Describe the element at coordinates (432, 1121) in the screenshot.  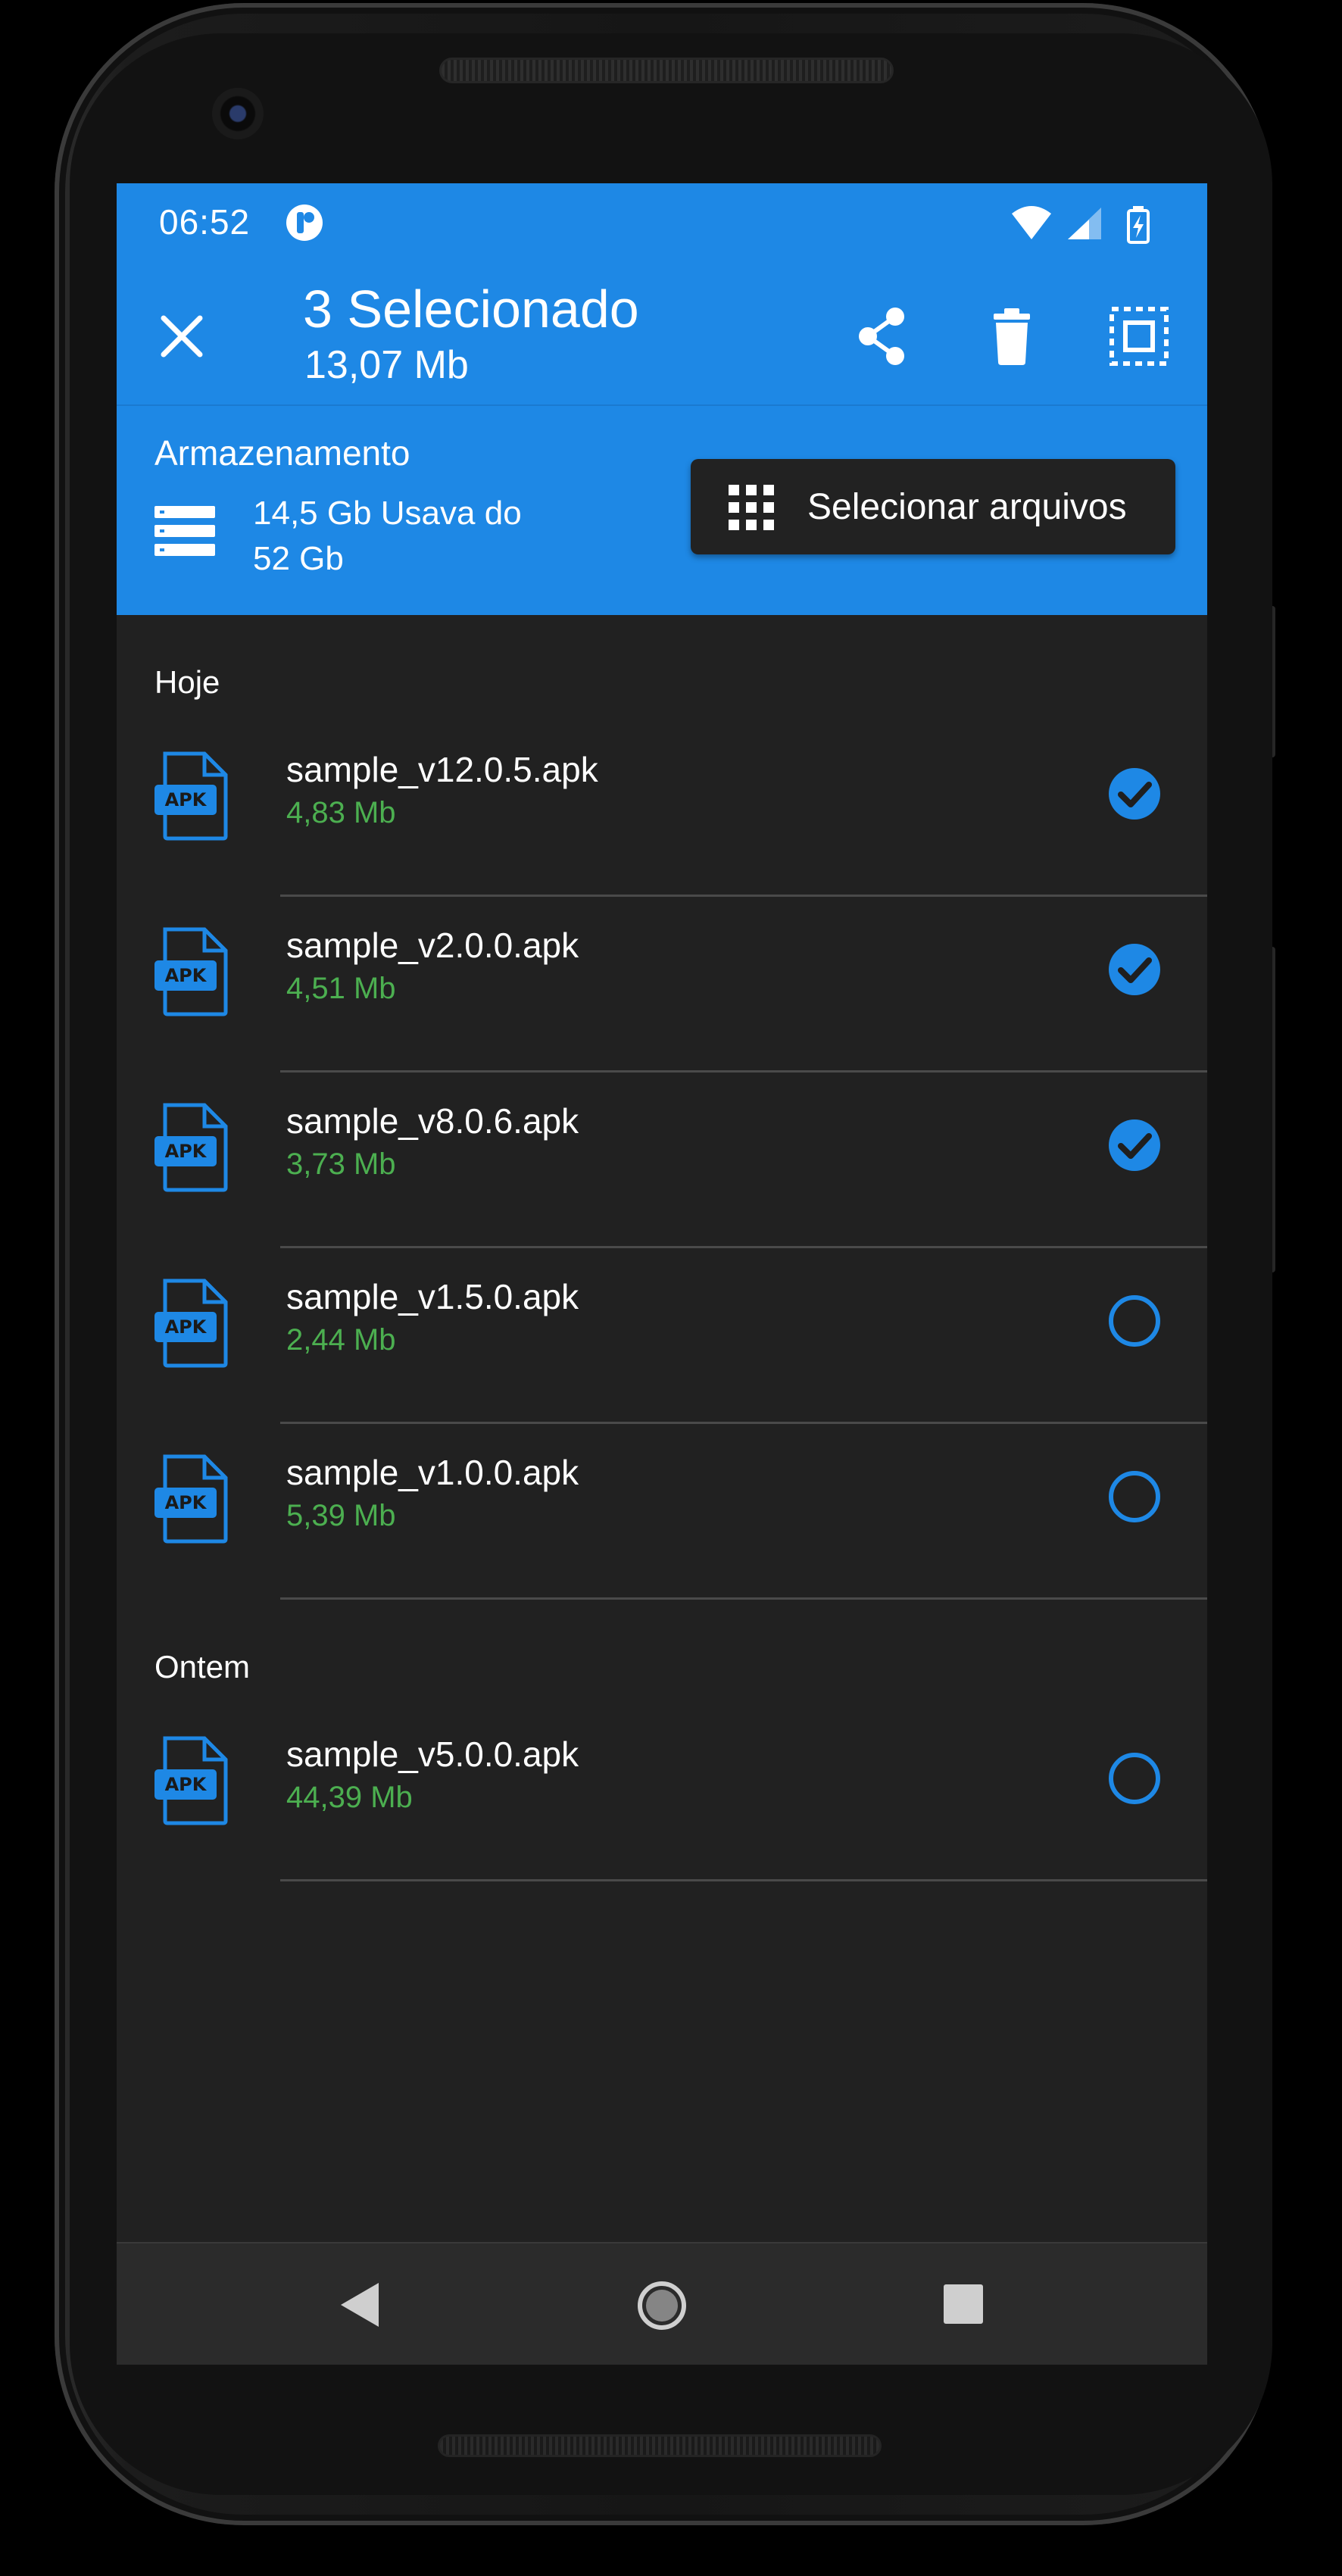
I see `file-name: sample_v8.0.6.apk` at that location.